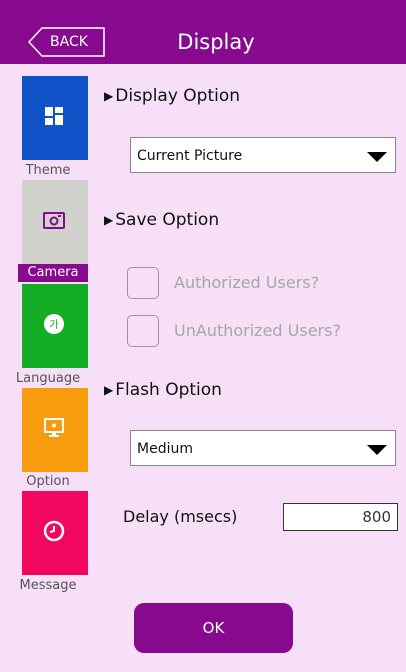 Image resolution: width=406 pixels, height=672 pixels. I want to click on monitor-icon, so click(54, 427).